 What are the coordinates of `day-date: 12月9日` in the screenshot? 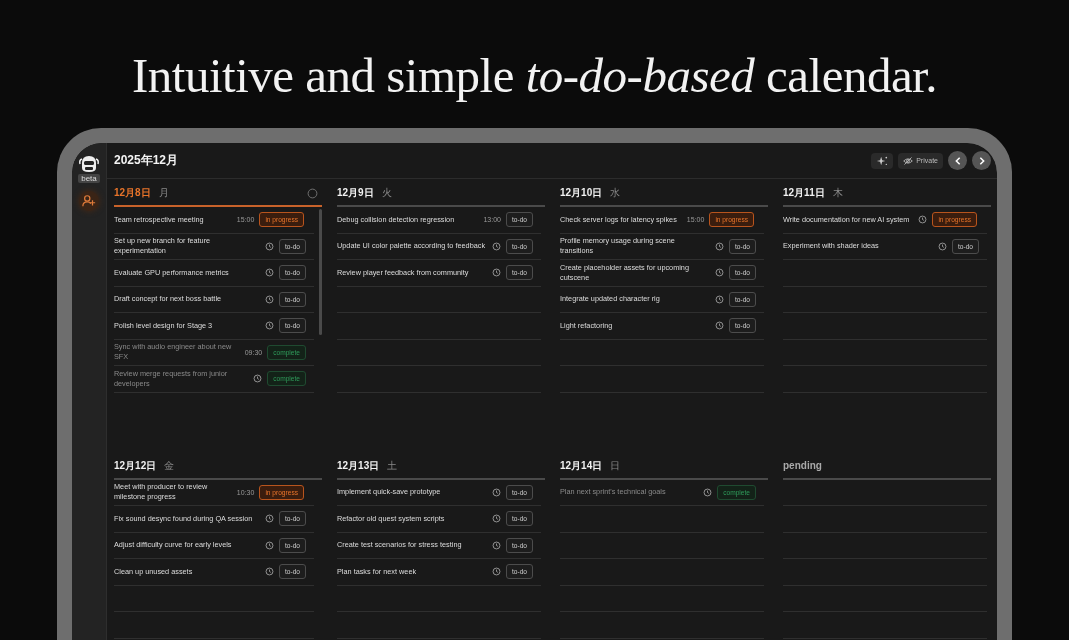 It's located at (355, 193).